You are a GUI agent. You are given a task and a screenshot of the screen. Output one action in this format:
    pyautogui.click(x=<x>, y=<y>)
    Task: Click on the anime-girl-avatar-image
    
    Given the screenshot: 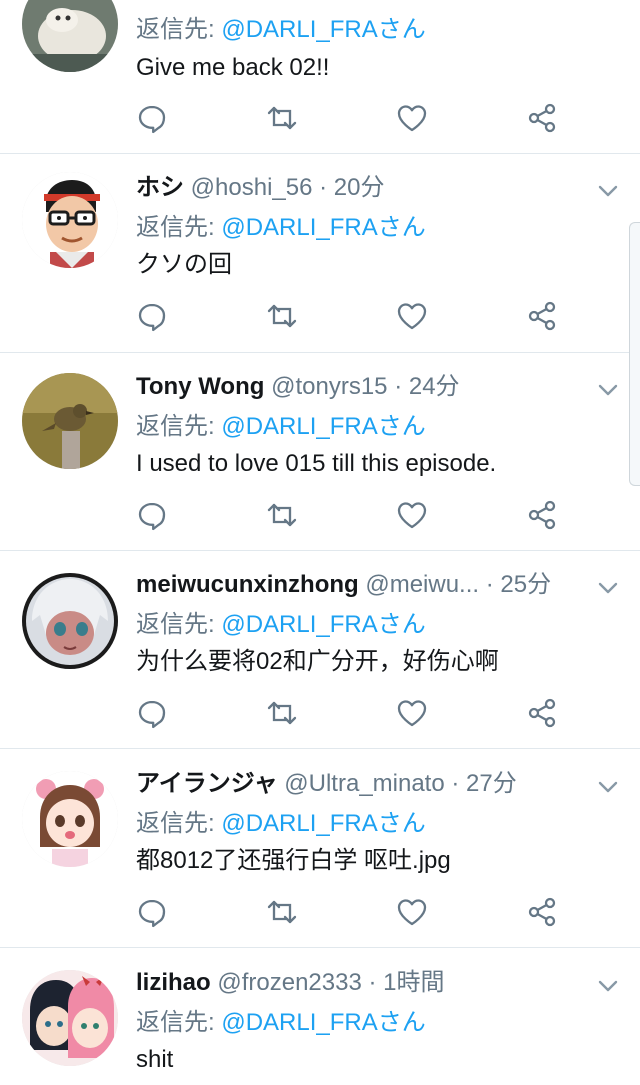 What is the action you would take?
    pyautogui.click(x=70, y=621)
    